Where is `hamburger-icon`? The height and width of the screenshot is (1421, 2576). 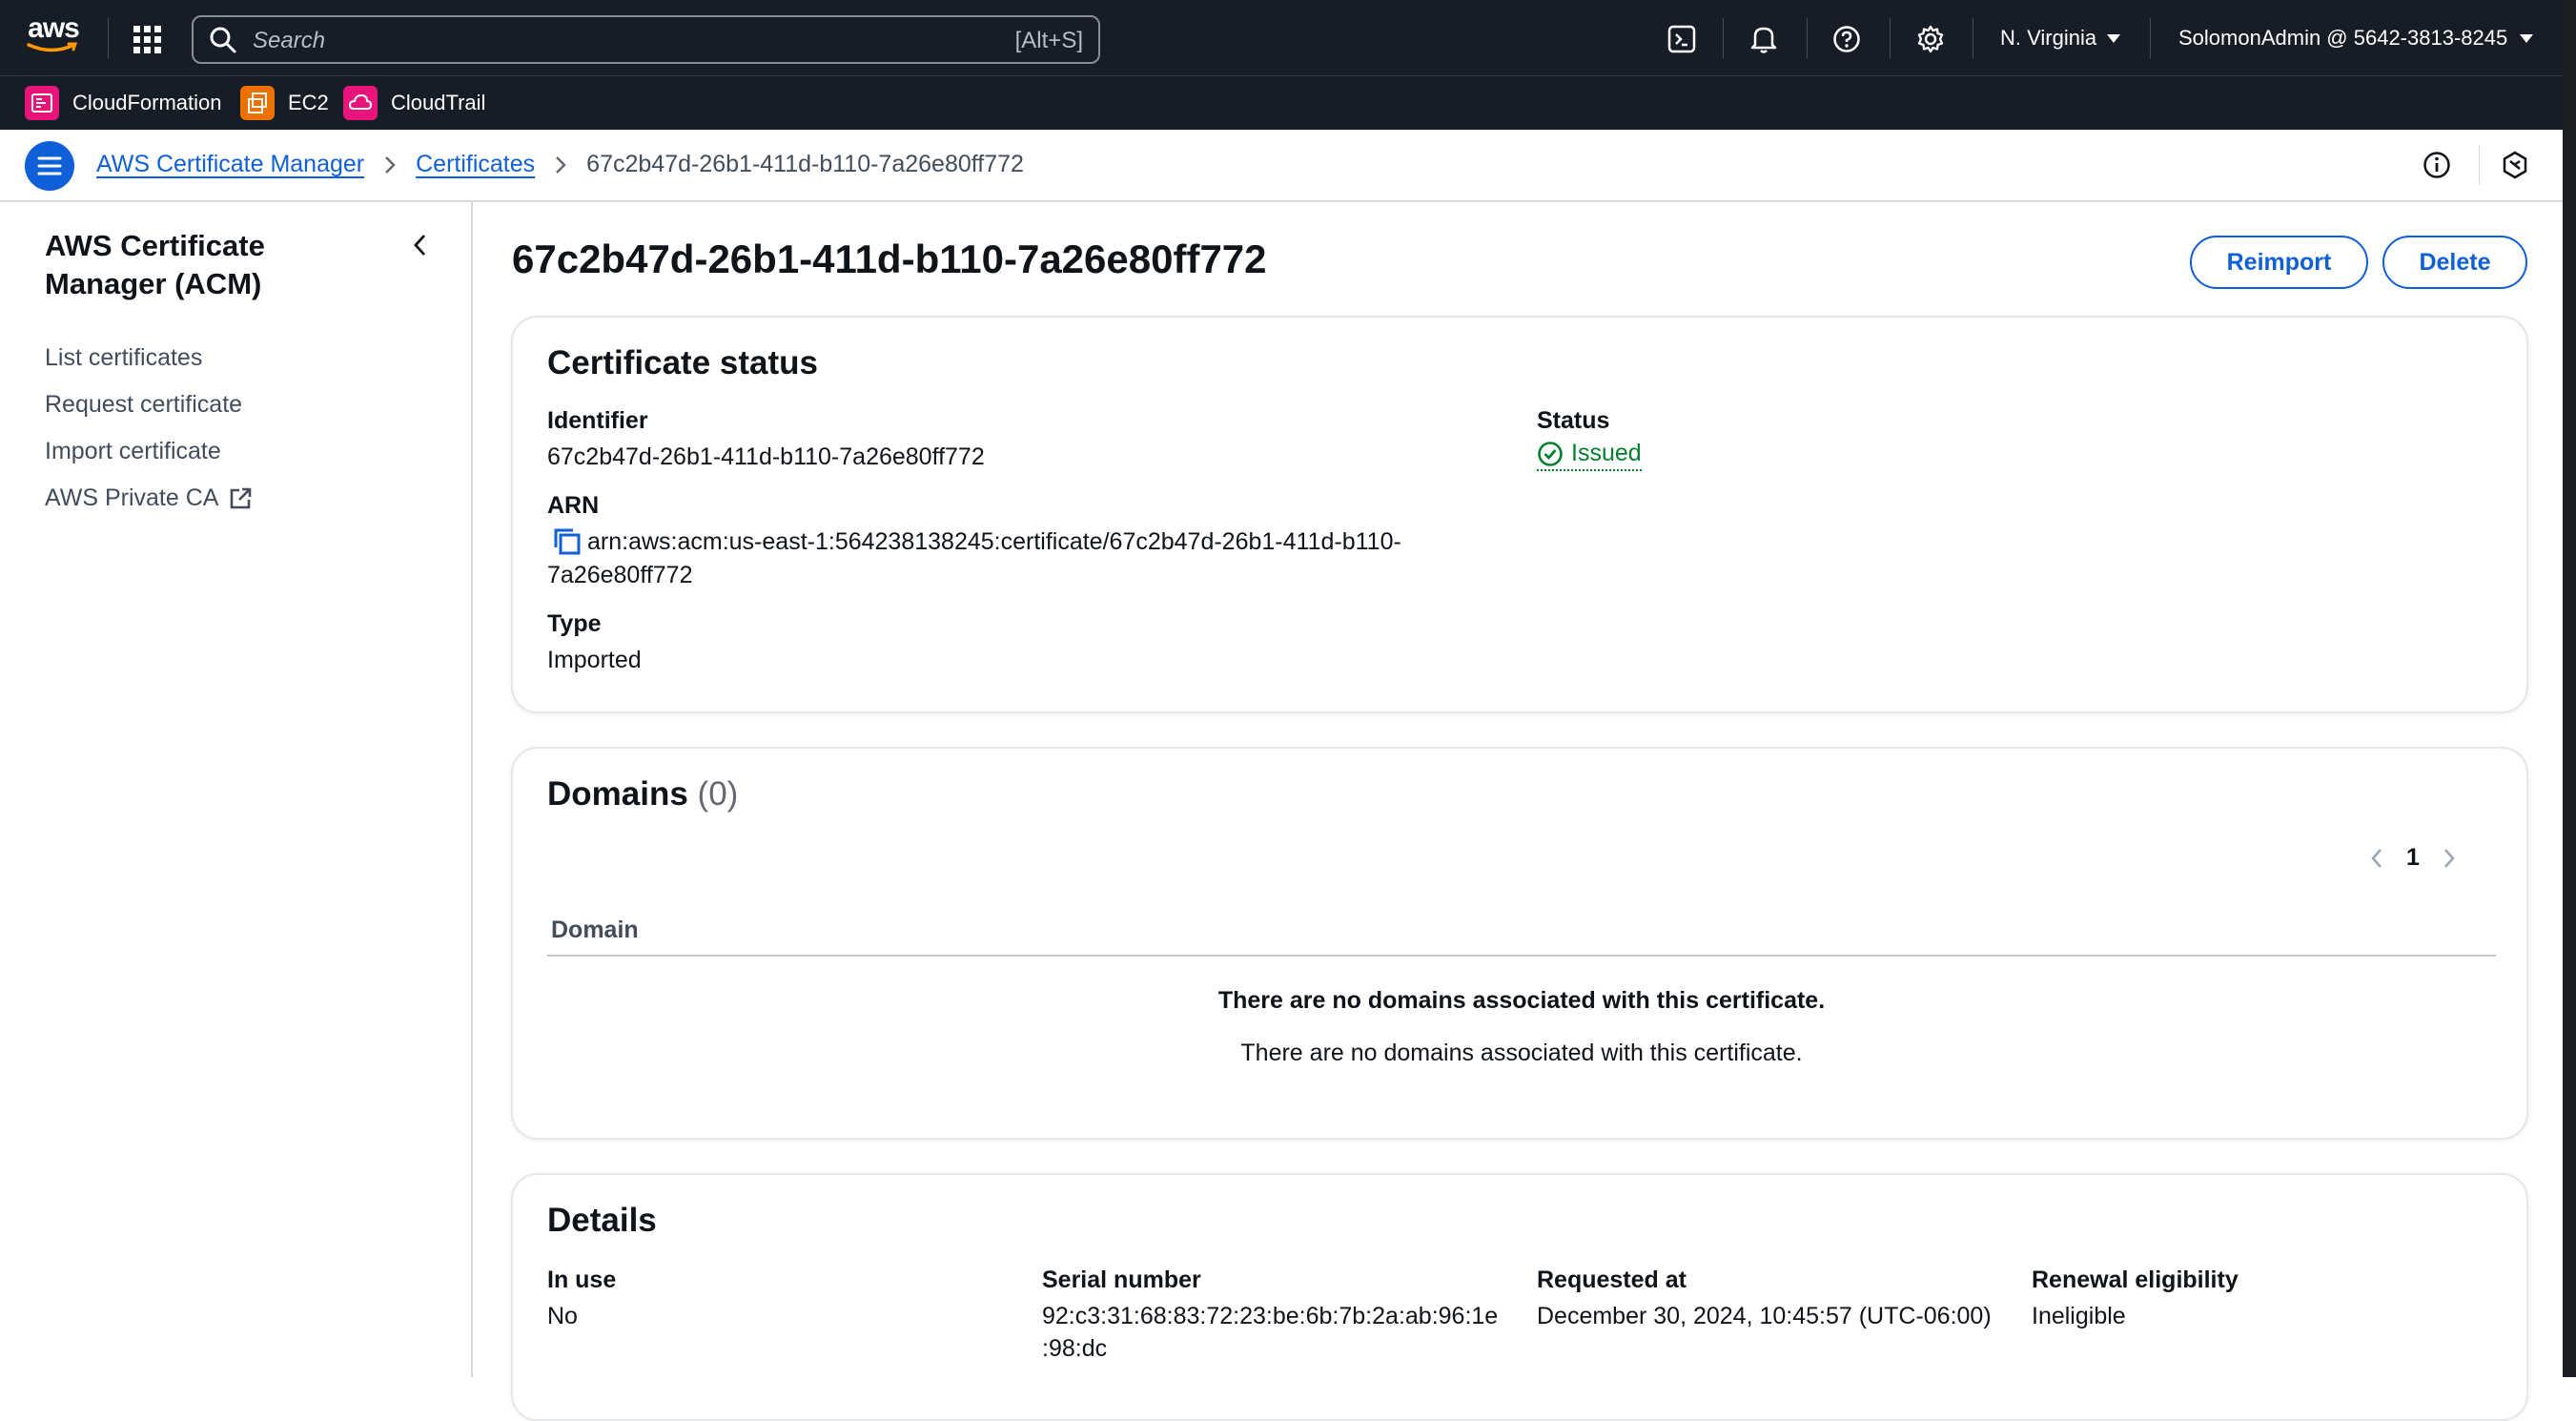 hamburger-icon is located at coordinates (50, 165).